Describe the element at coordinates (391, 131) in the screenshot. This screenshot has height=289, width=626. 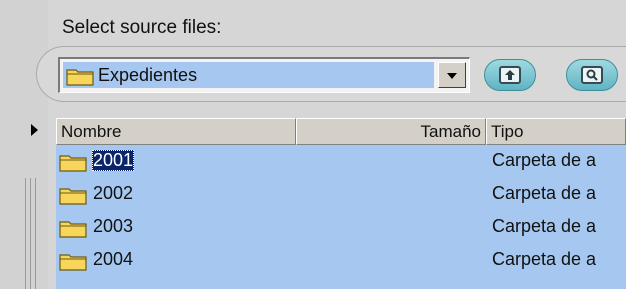
I see `column-header-size: Tamaño` at that location.